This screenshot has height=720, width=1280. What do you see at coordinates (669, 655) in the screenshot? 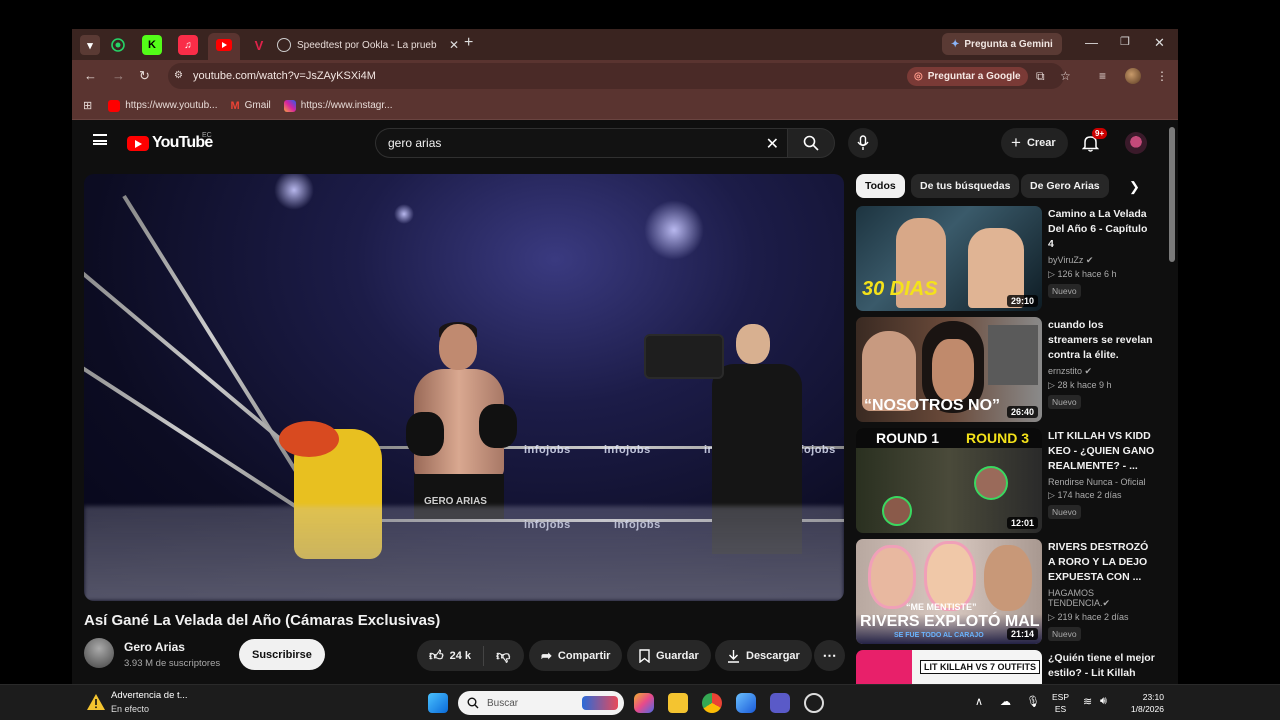
I see `save-button: Guardar` at bounding box center [669, 655].